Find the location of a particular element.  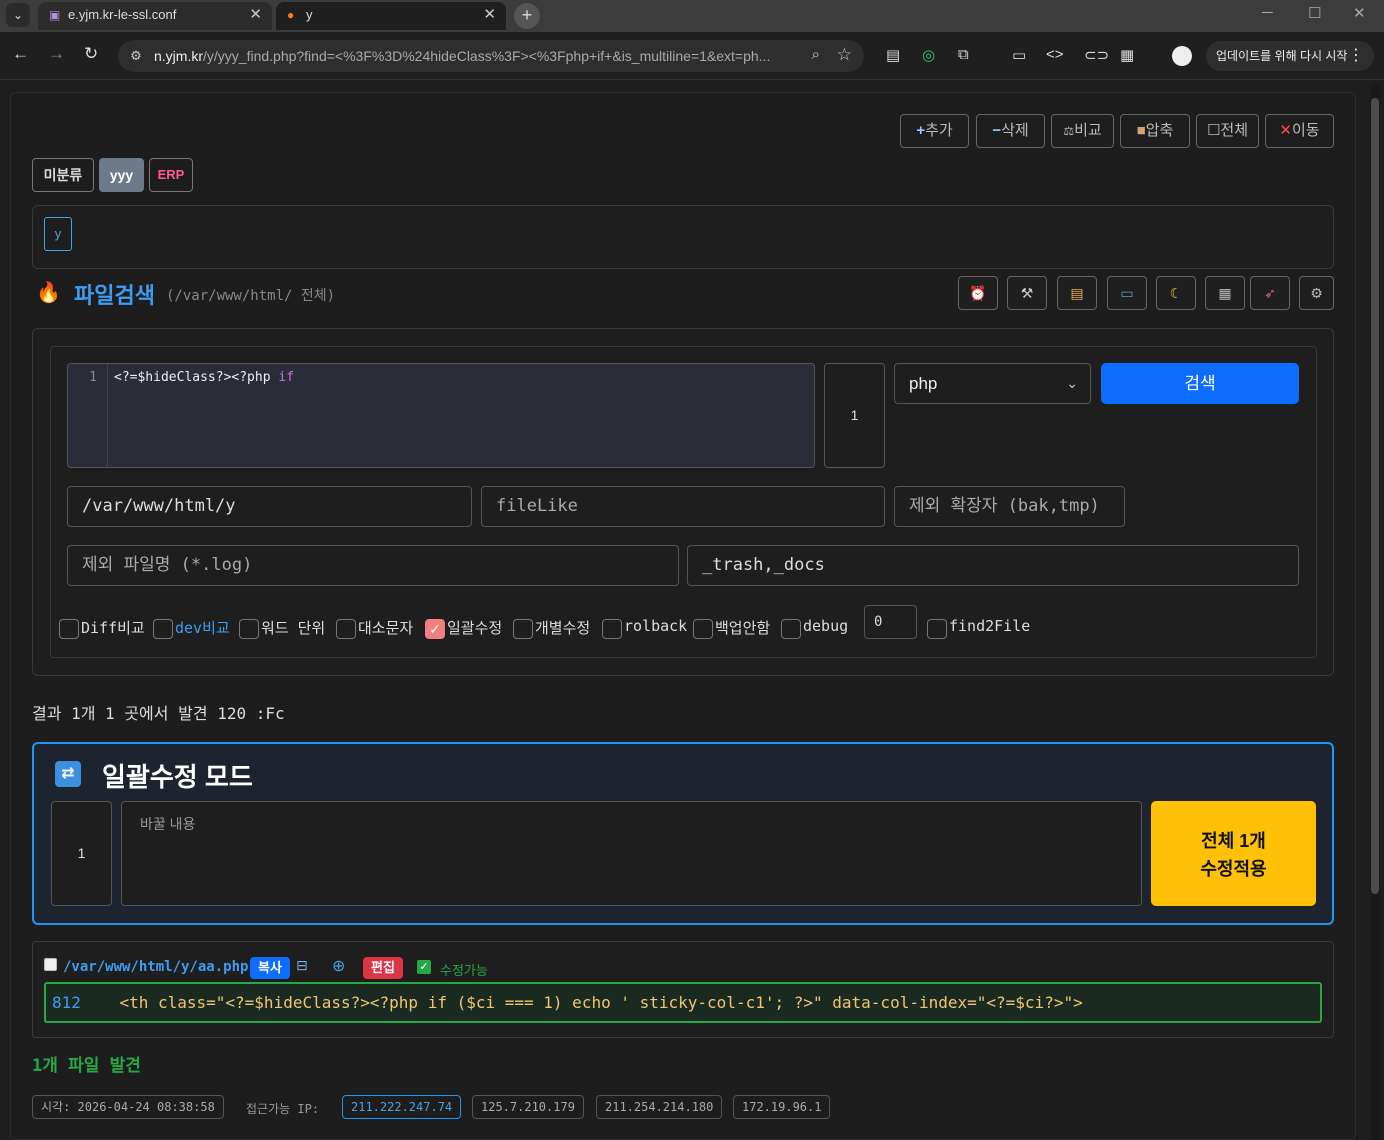

subcategory-row is located at coordinates (683, 237).